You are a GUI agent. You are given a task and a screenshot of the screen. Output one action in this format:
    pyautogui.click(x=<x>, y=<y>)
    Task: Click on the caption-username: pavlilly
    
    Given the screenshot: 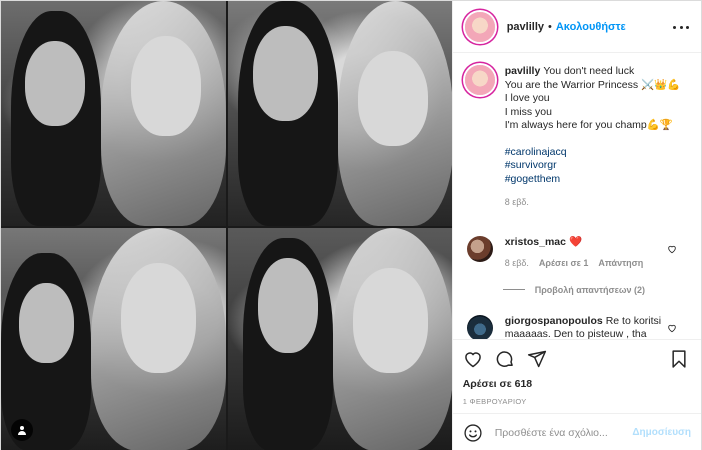 What is the action you would take?
    pyautogui.click(x=523, y=71)
    